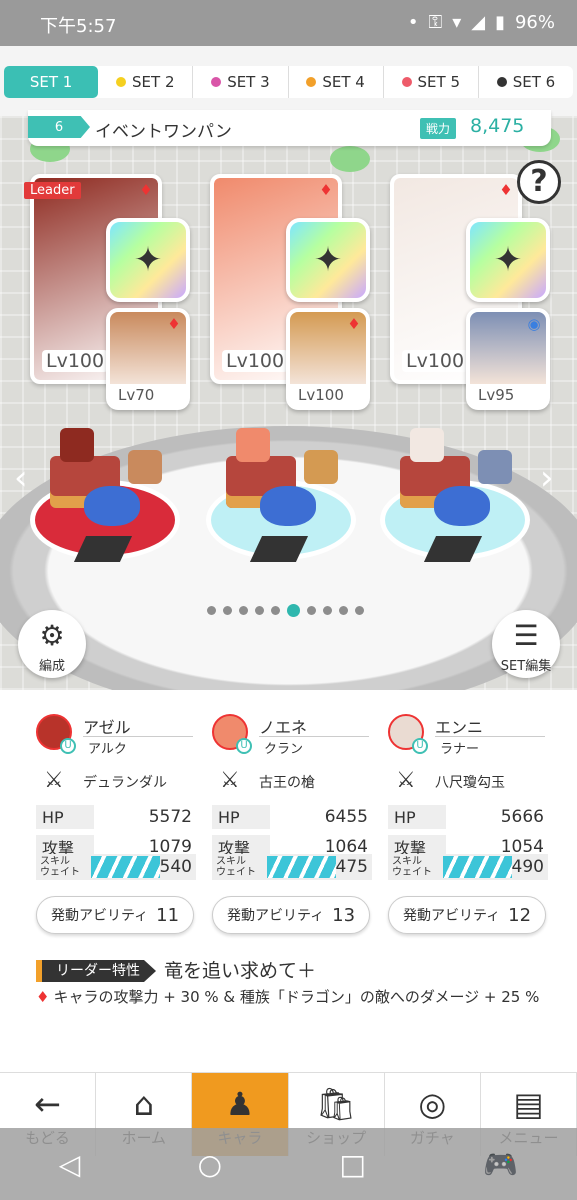 Image resolution: width=577 pixels, height=1200 pixels. I want to click on ability-button: 発動アビリティ 12, so click(467, 915).